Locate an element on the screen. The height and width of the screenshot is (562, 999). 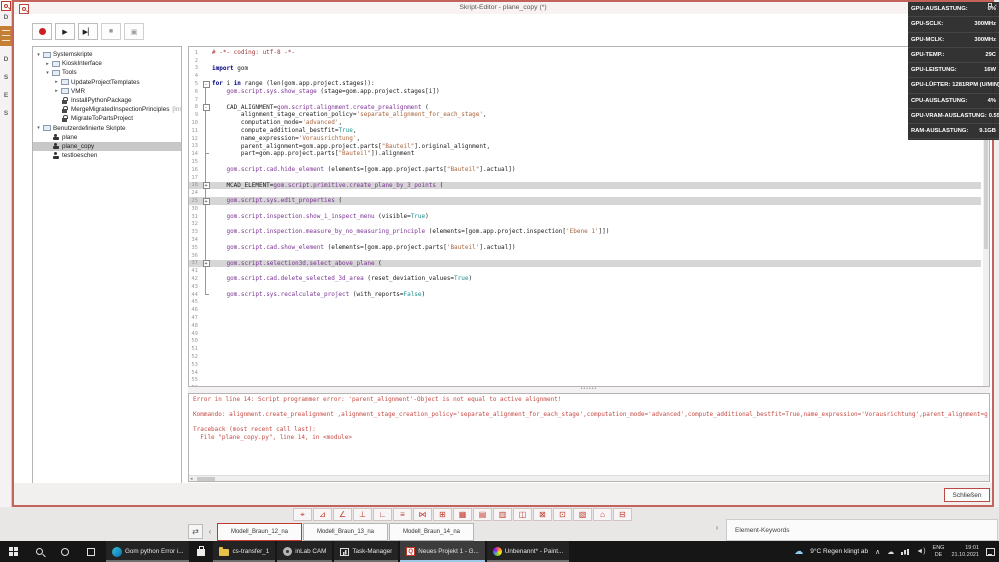
record-button is located at coordinates (42, 31).